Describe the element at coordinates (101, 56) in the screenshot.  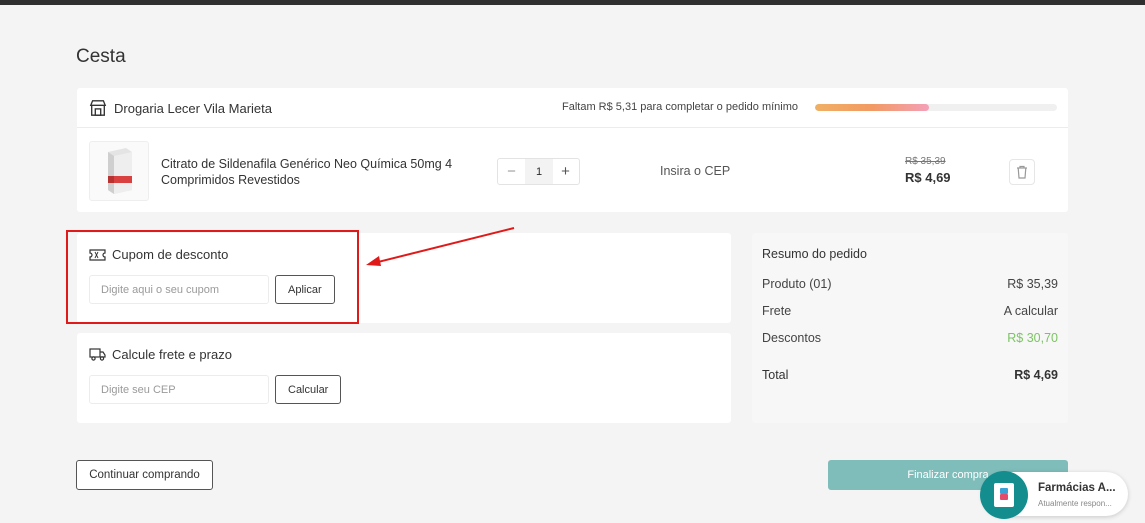
I see `page-title: Cesta` at that location.